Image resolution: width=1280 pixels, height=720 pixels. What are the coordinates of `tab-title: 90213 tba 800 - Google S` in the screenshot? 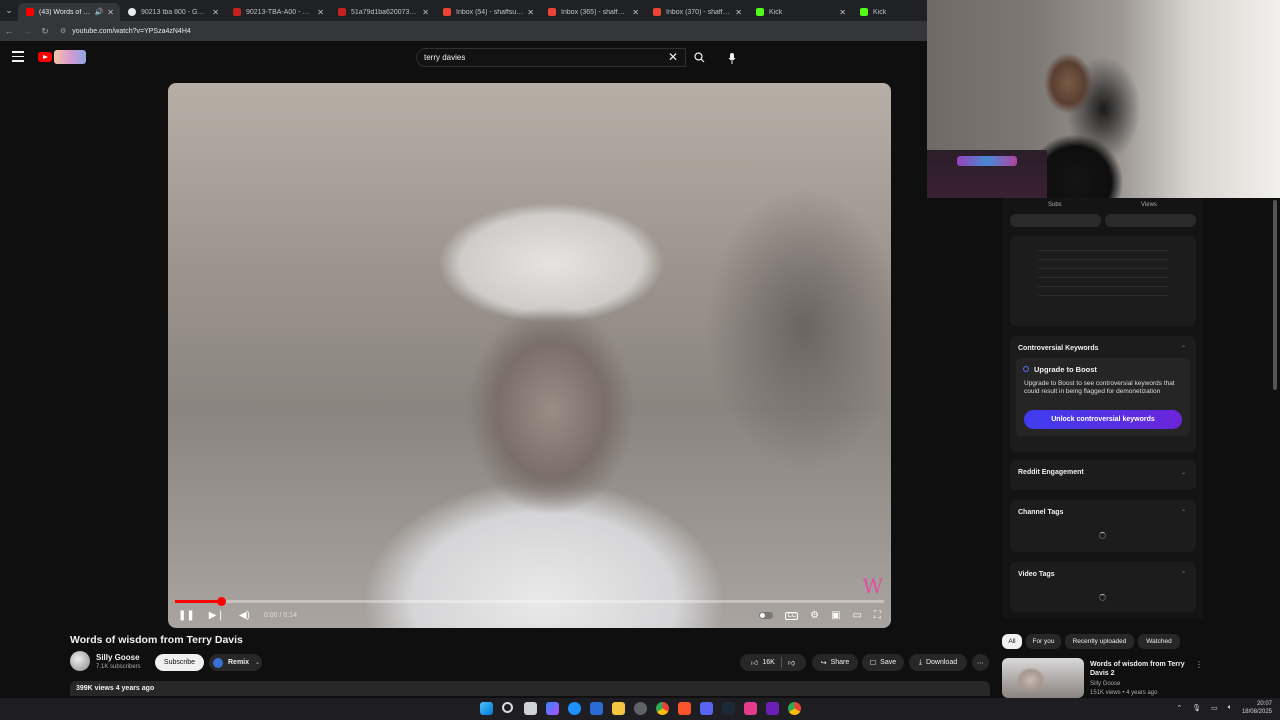 It's located at (174, 12).